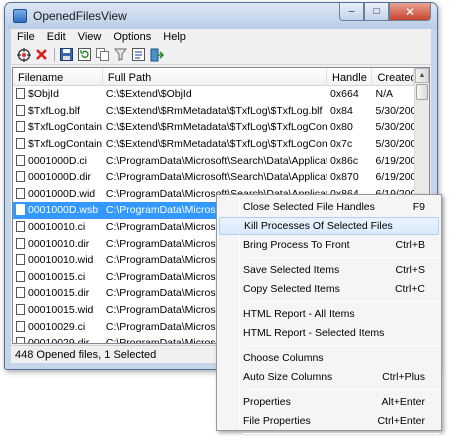  What do you see at coordinates (59, 243) in the screenshot?
I see `cell-text: 00010010.dir` at bounding box center [59, 243].